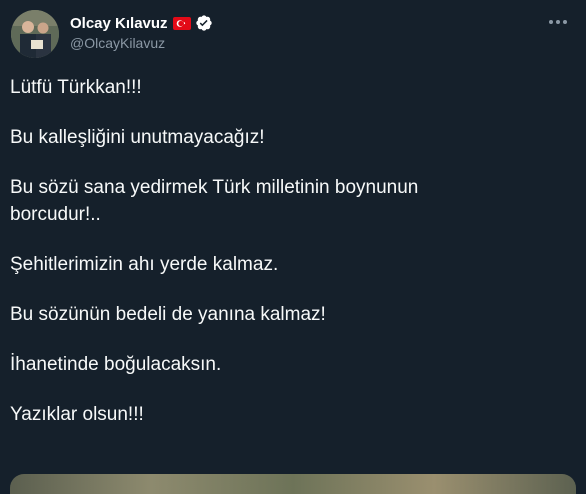 The height and width of the screenshot is (494, 586). What do you see at coordinates (168, 314) in the screenshot?
I see `tweet-paragraph: Bu sözünün bedeli de yanına kalmaz!` at bounding box center [168, 314].